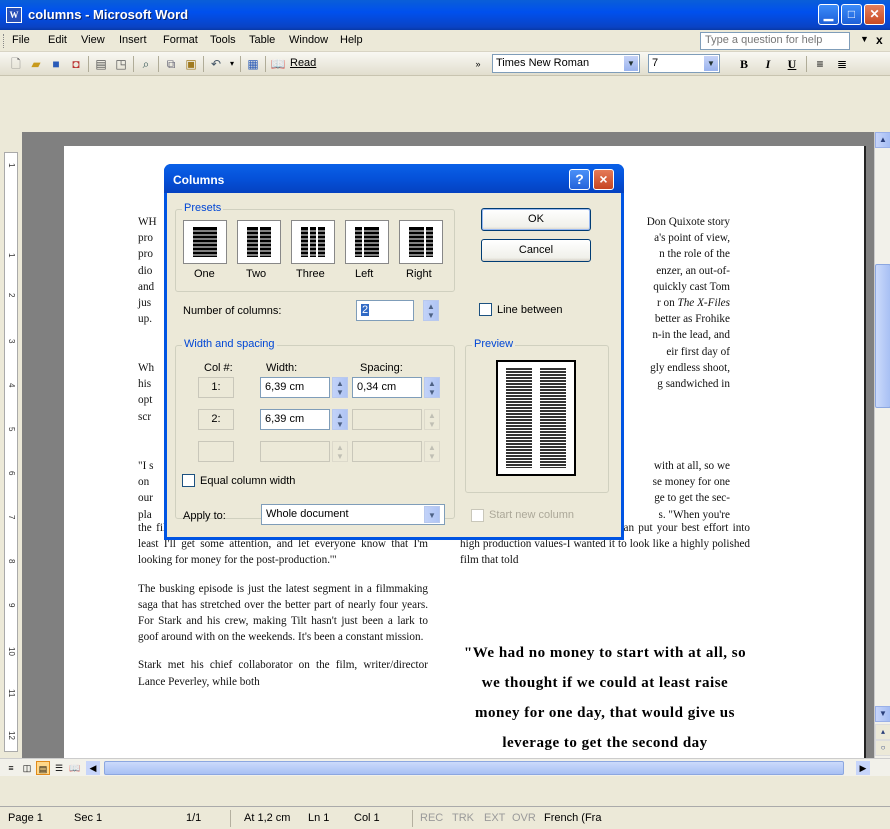  What do you see at coordinates (744, 64) in the screenshot?
I see `bold-button: B` at bounding box center [744, 64].